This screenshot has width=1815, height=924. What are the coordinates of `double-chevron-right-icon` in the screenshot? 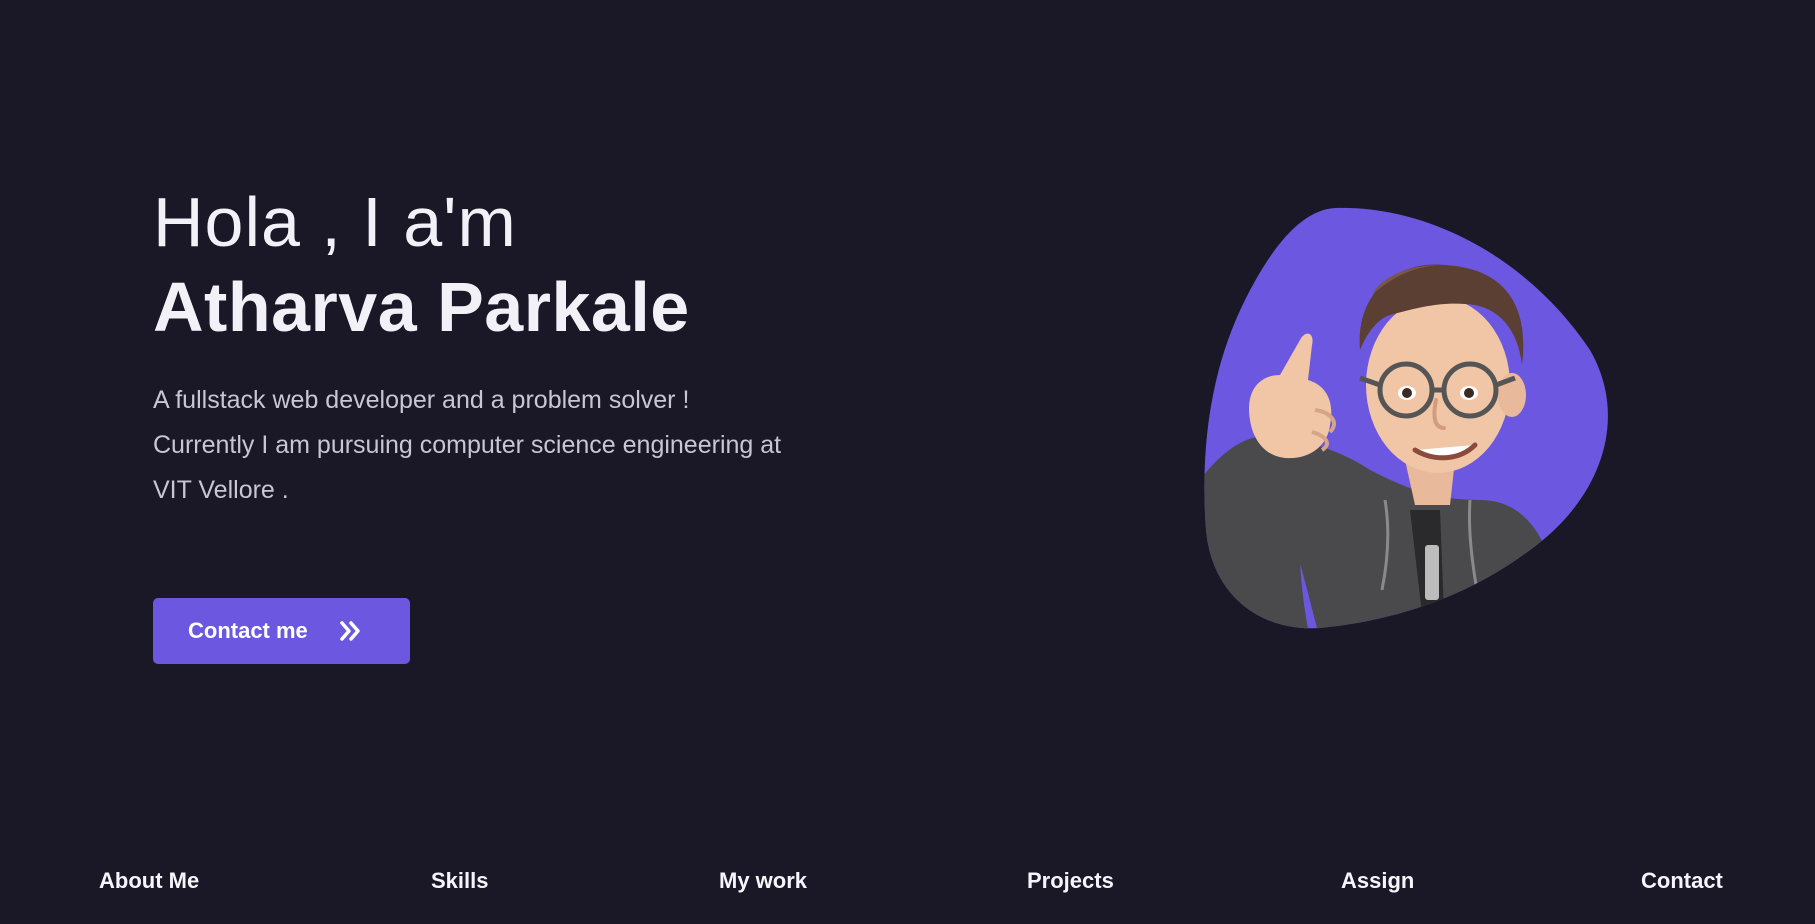 It's located at (351, 631).